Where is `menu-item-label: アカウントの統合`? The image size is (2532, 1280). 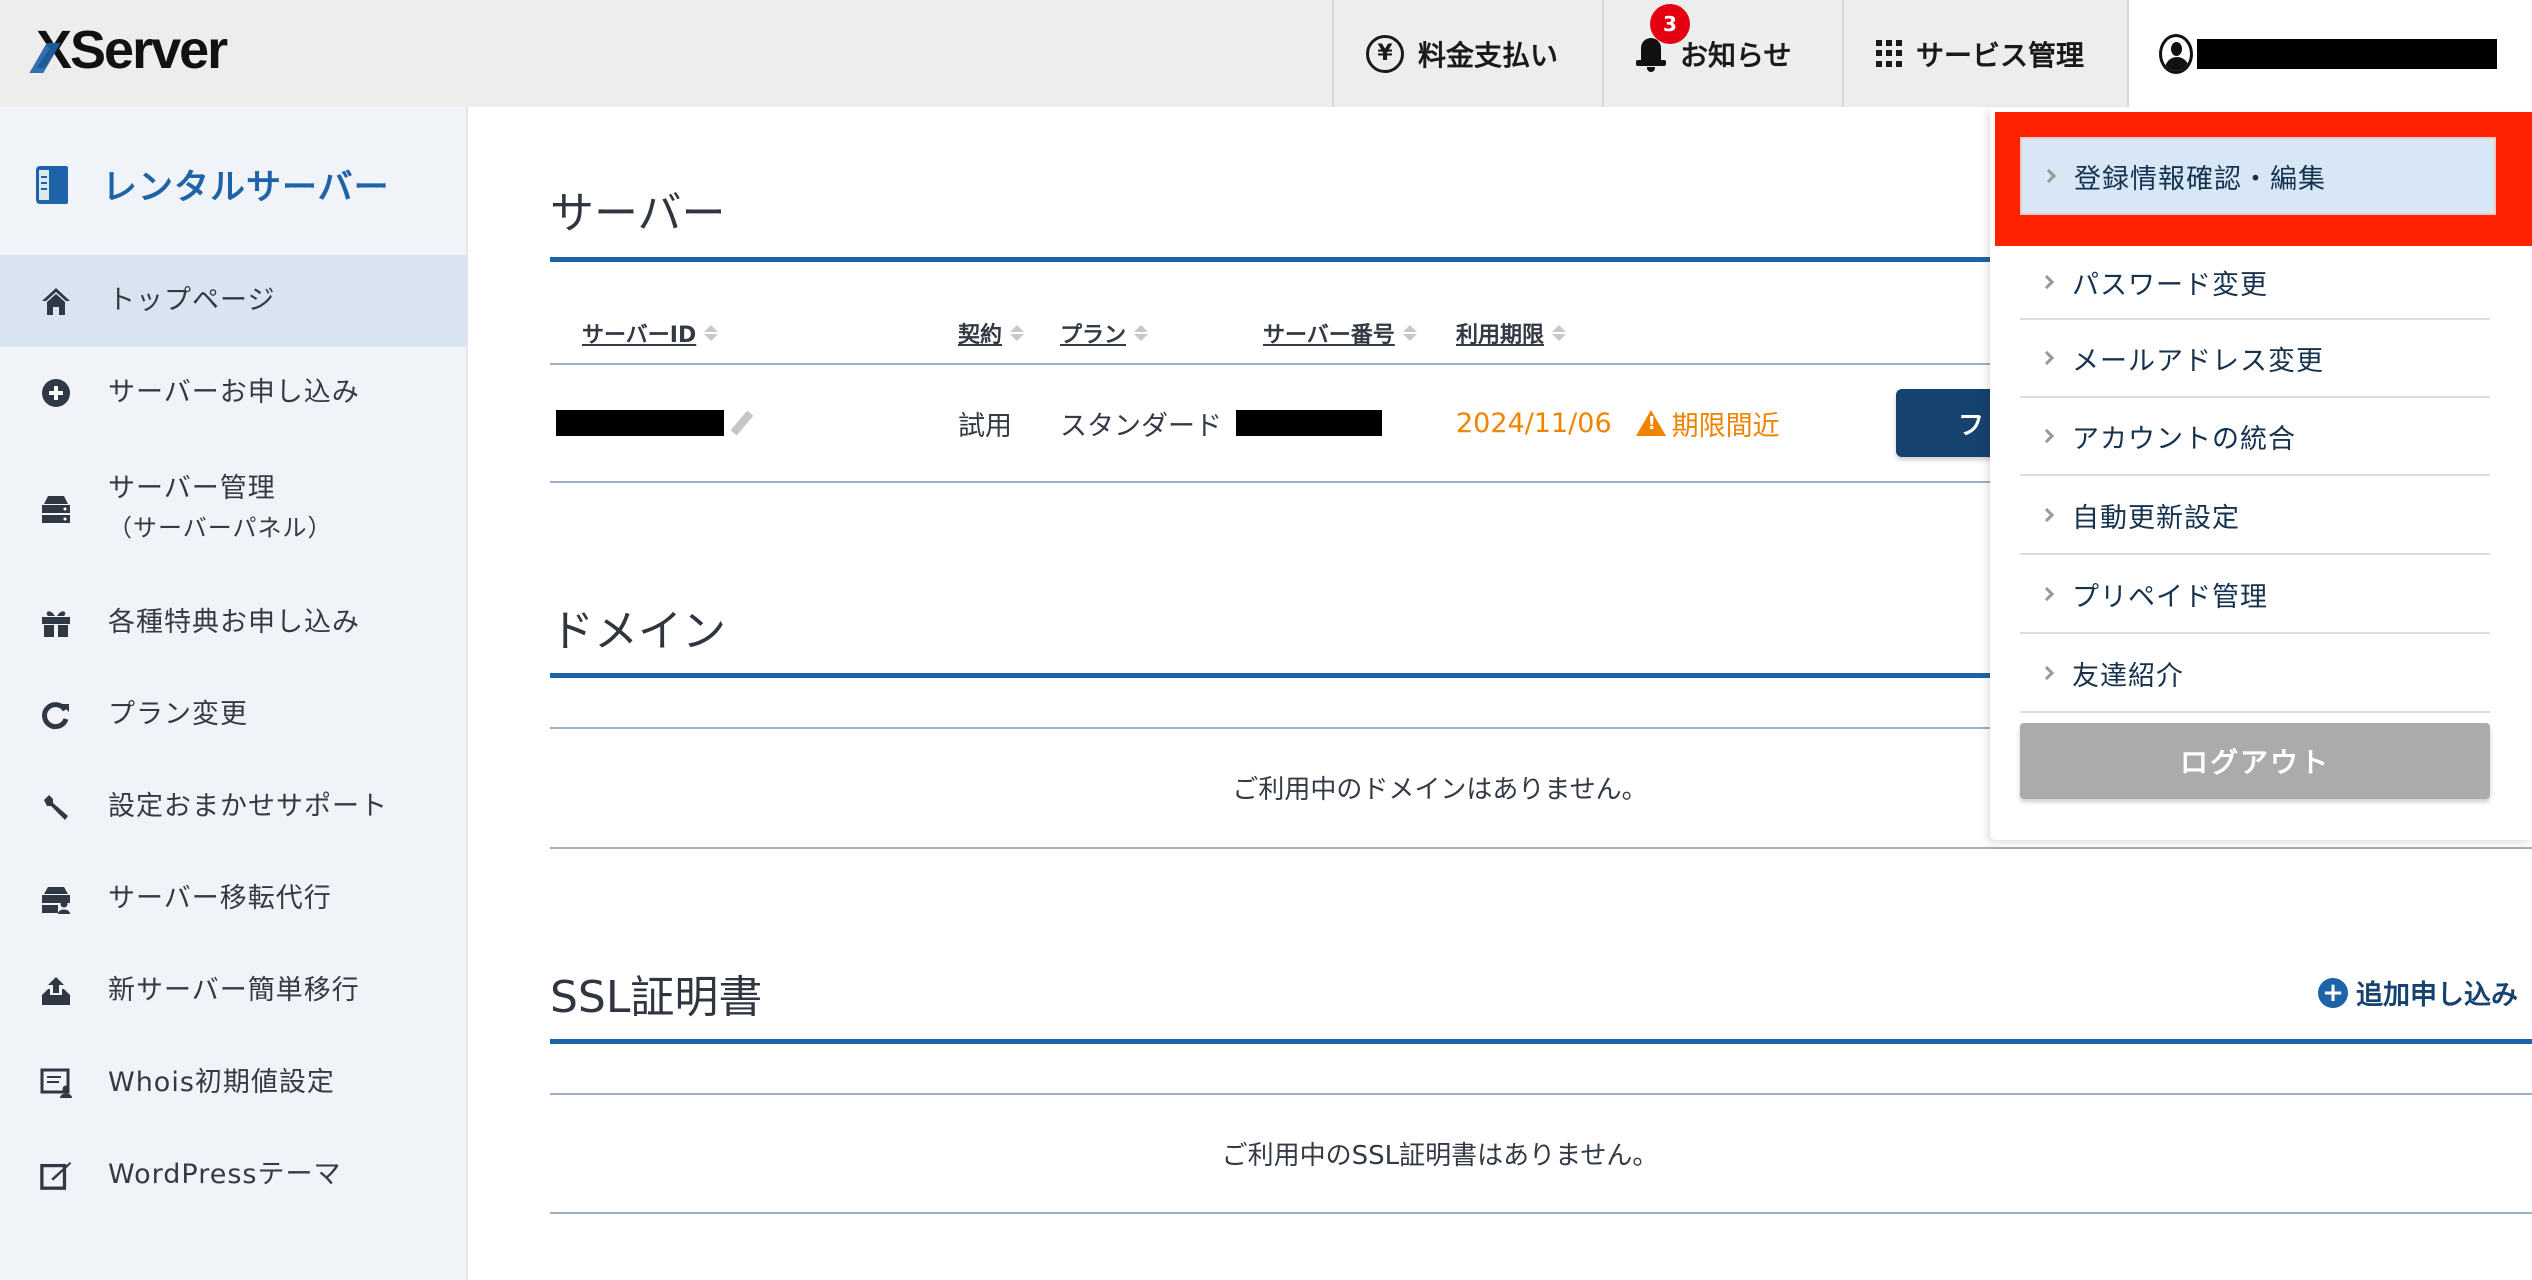
menu-item-label: アカウントの統合 is located at coordinates (2184, 439).